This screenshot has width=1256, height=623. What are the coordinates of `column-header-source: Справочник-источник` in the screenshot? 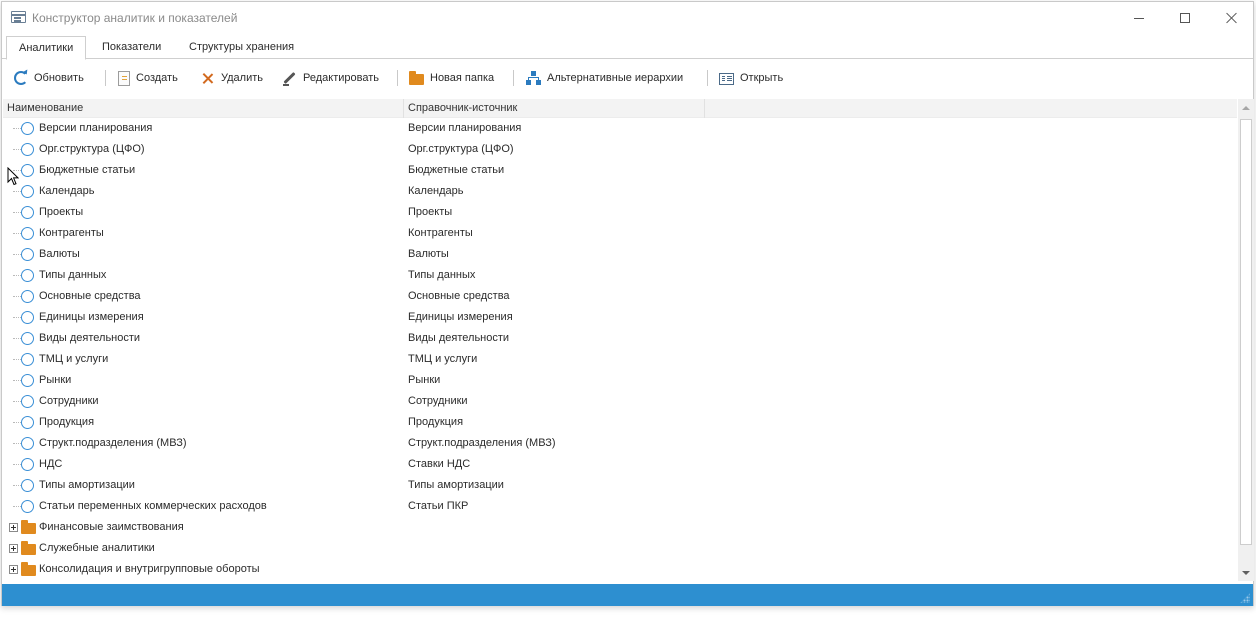 It's located at (554, 108).